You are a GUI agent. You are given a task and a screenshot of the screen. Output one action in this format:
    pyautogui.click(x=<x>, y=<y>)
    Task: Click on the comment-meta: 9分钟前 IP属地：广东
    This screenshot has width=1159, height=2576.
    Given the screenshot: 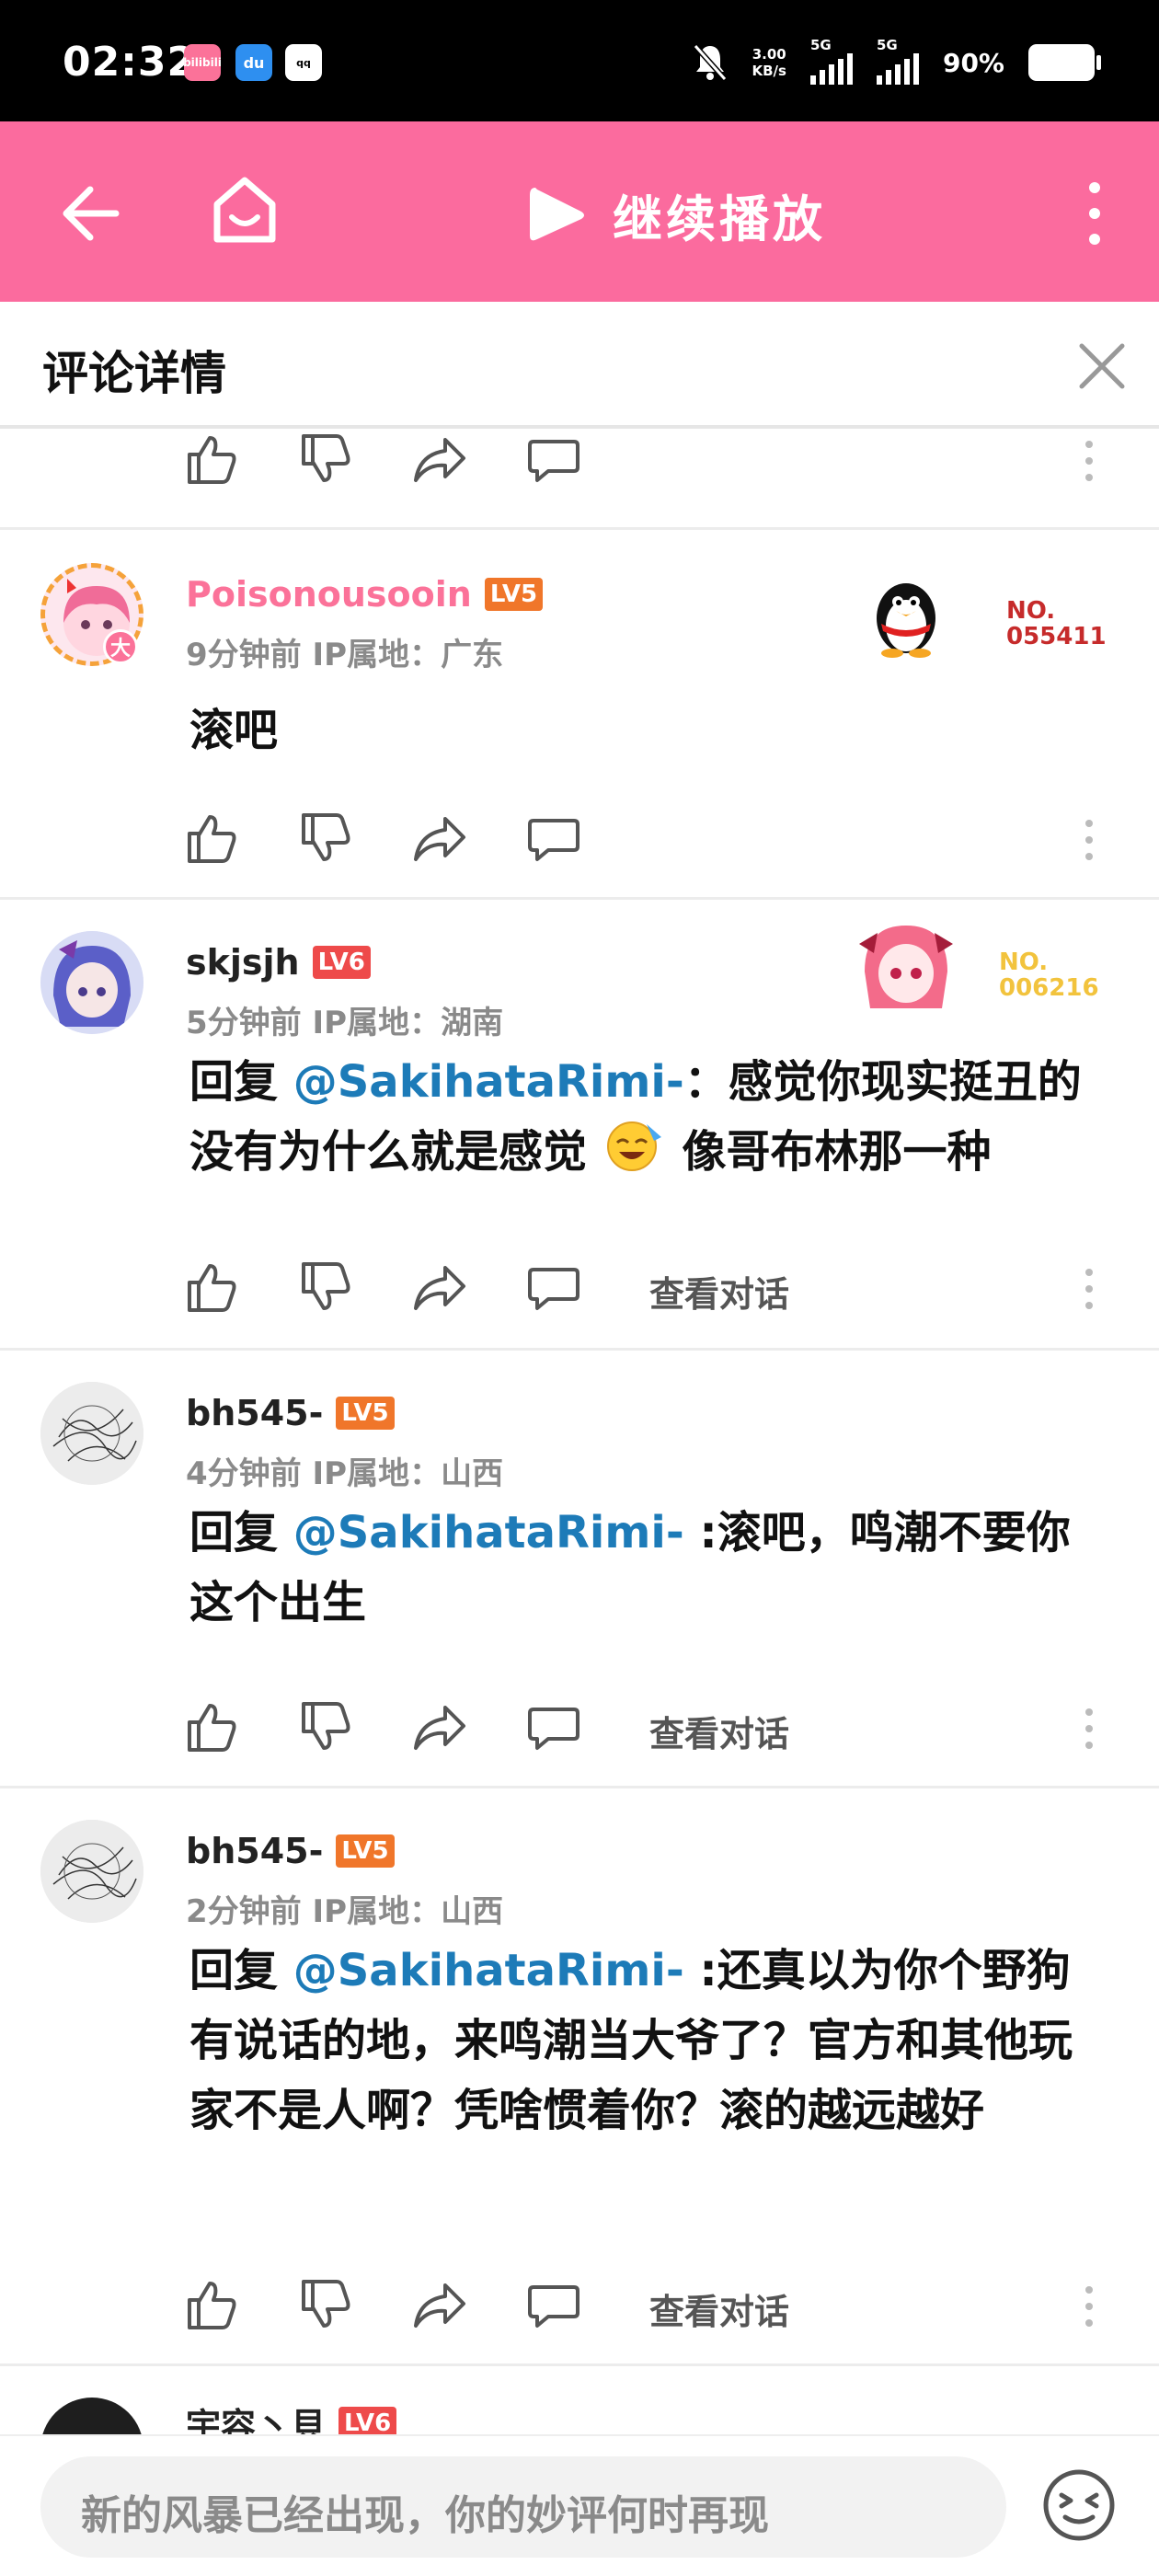 What is the action you would take?
    pyautogui.click(x=345, y=655)
    